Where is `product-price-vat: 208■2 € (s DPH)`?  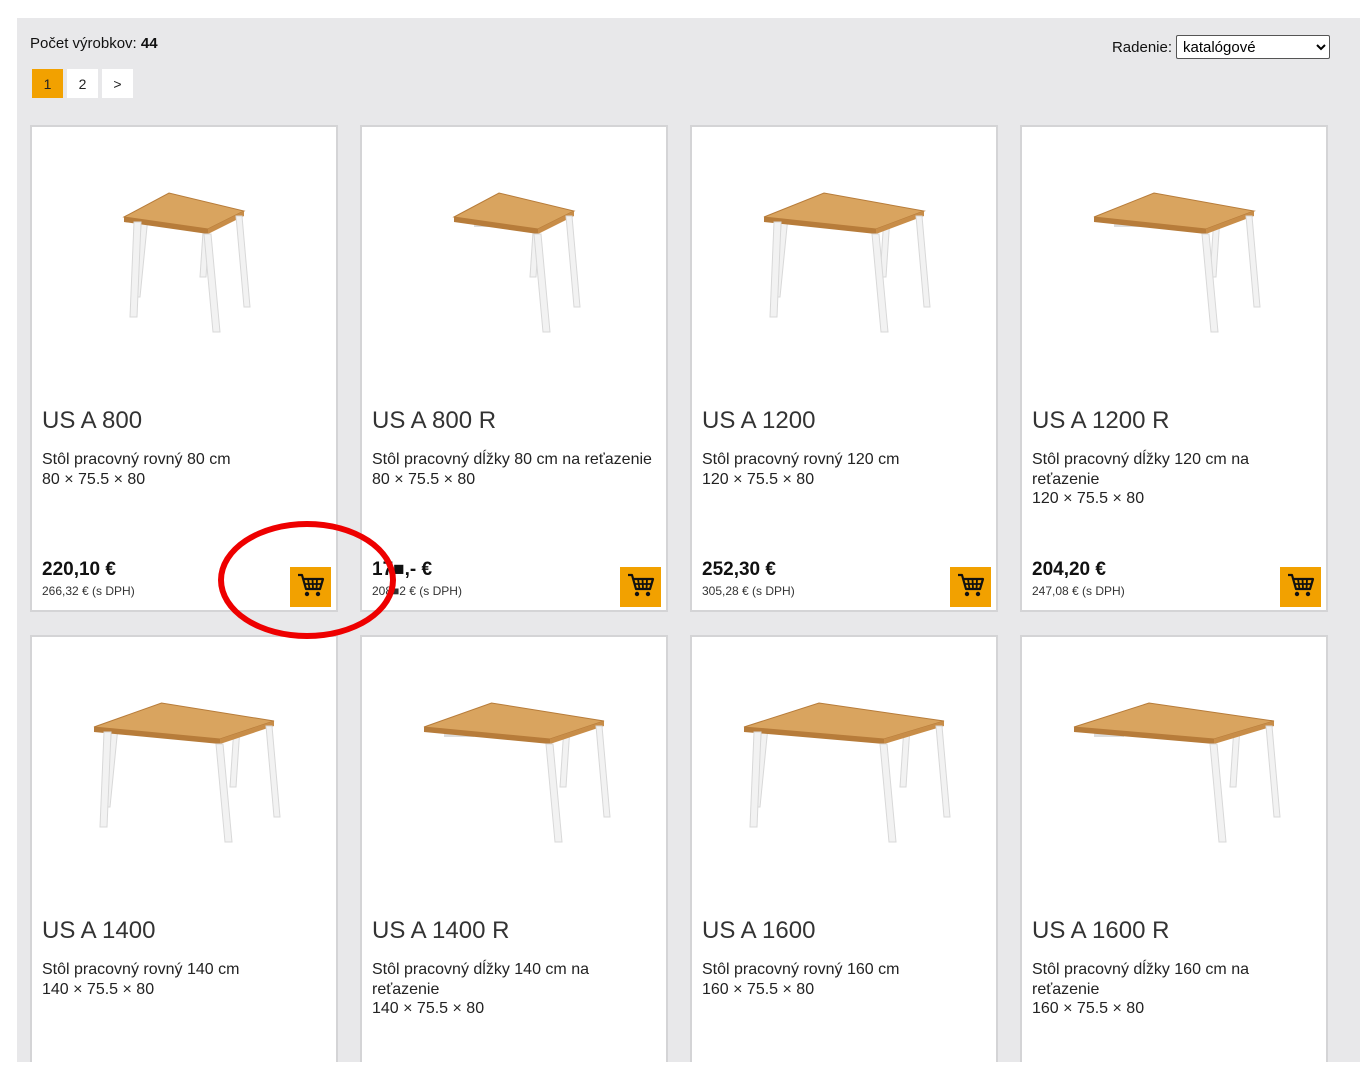
product-price-vat: 208■2 € (s DPH) is located at coordinates (417, 591).